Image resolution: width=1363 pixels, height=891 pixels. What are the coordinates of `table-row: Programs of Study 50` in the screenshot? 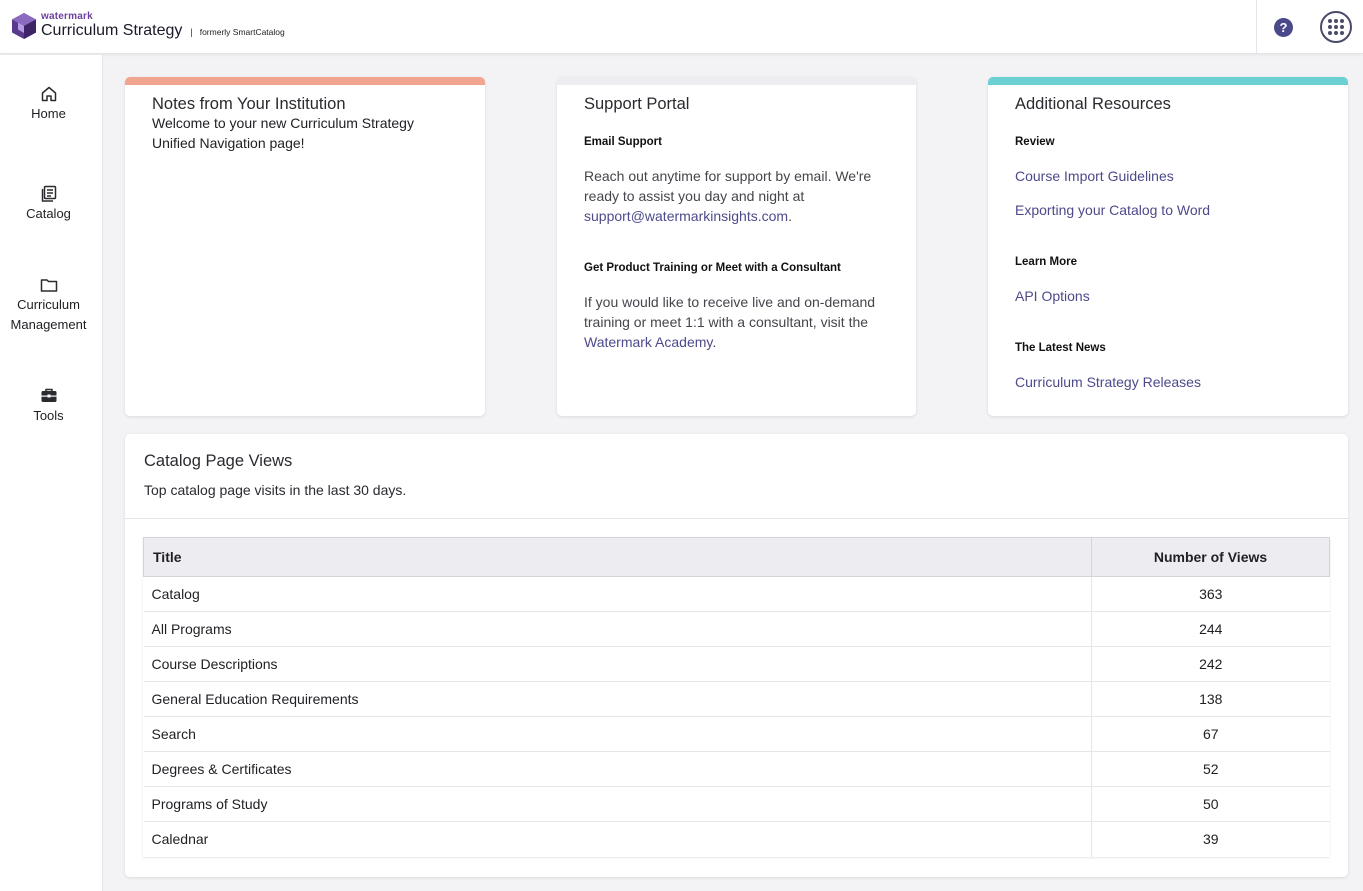 It's located at (736, 804).